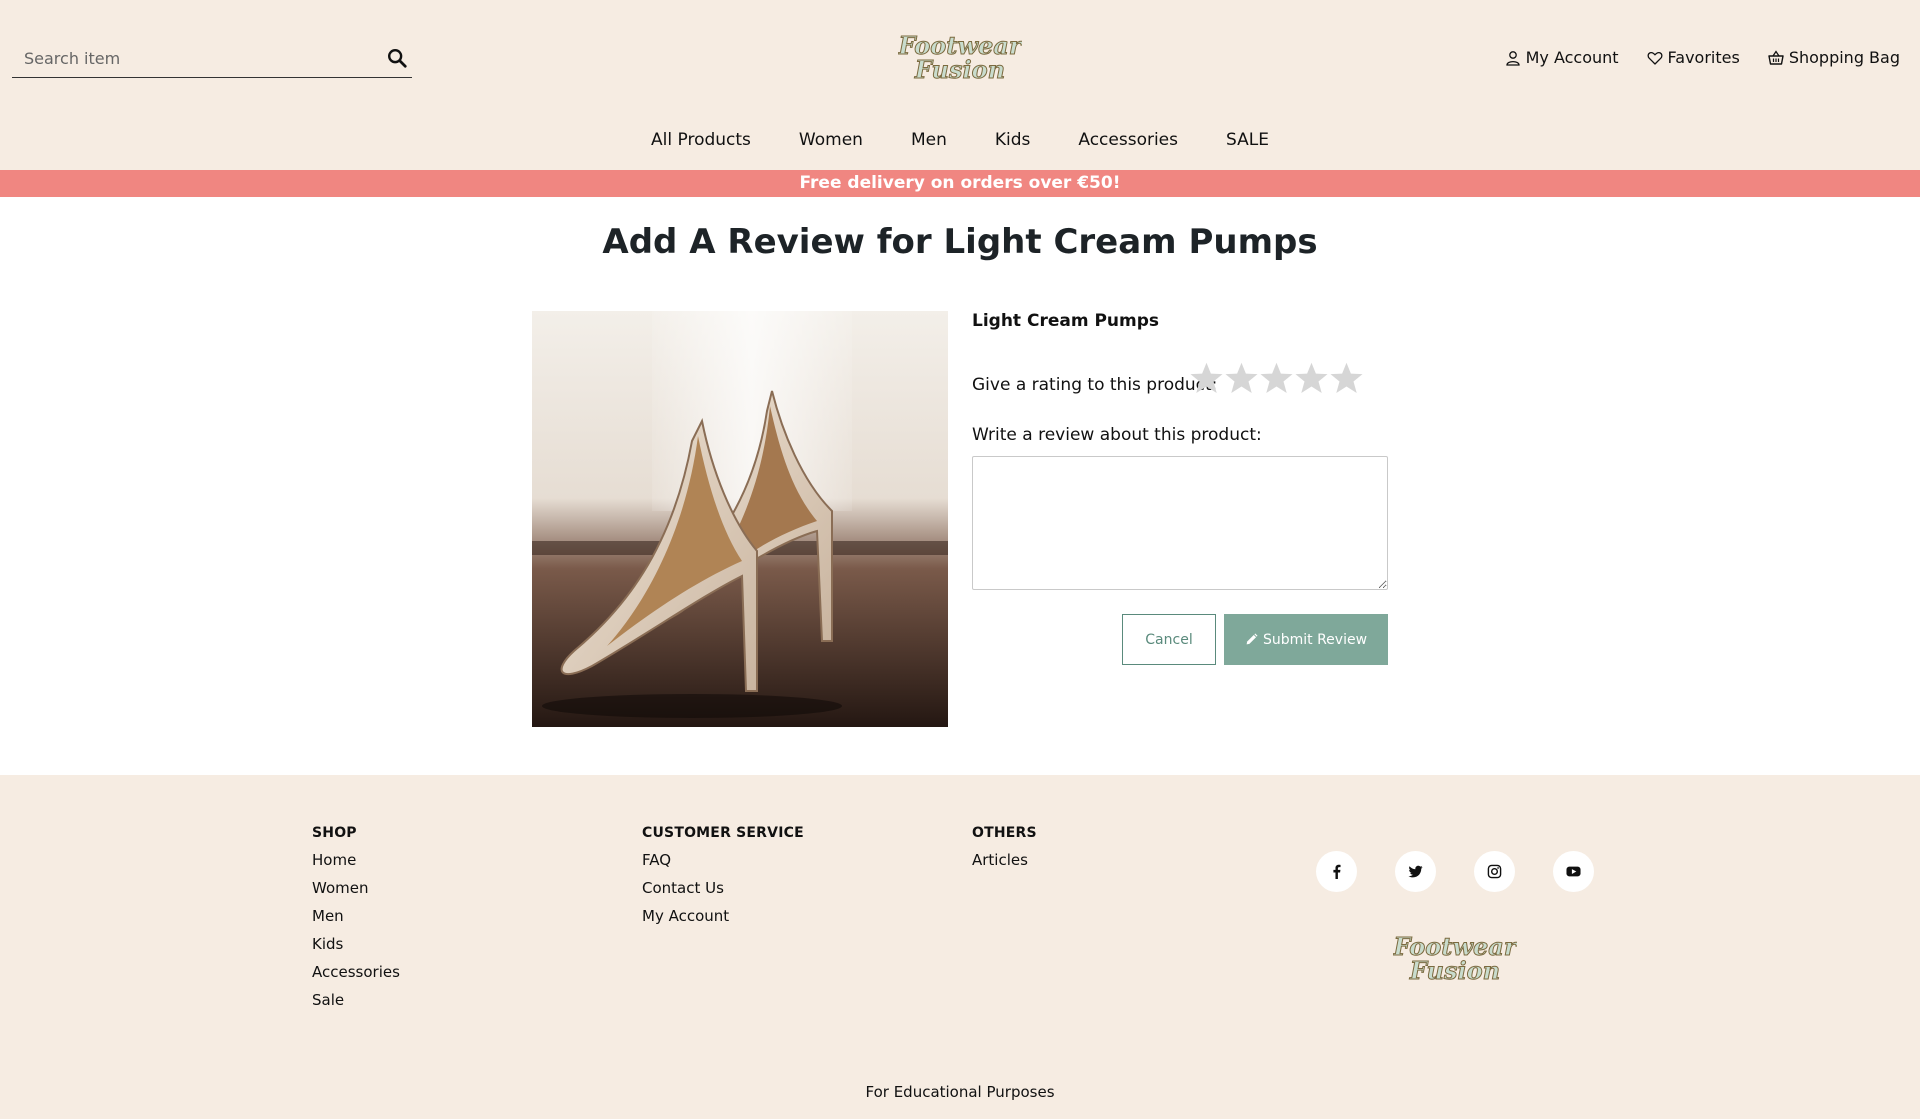 This screenshot has width=1920, height=1119. I want to click on star-1-icon, so click(1206, 378).